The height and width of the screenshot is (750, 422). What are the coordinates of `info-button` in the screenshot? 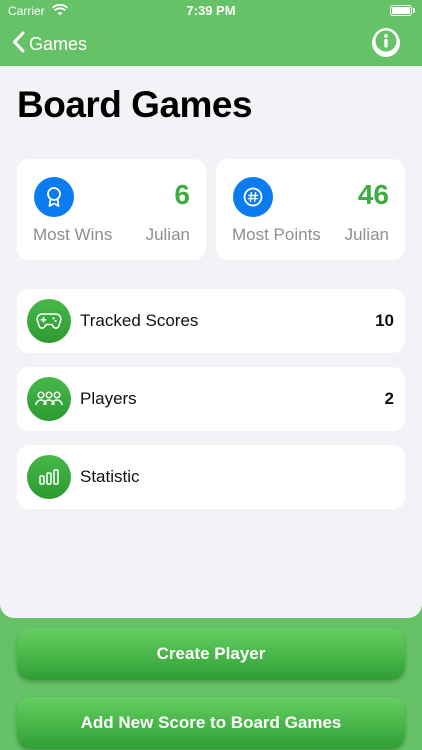 It's located at (386, 43).